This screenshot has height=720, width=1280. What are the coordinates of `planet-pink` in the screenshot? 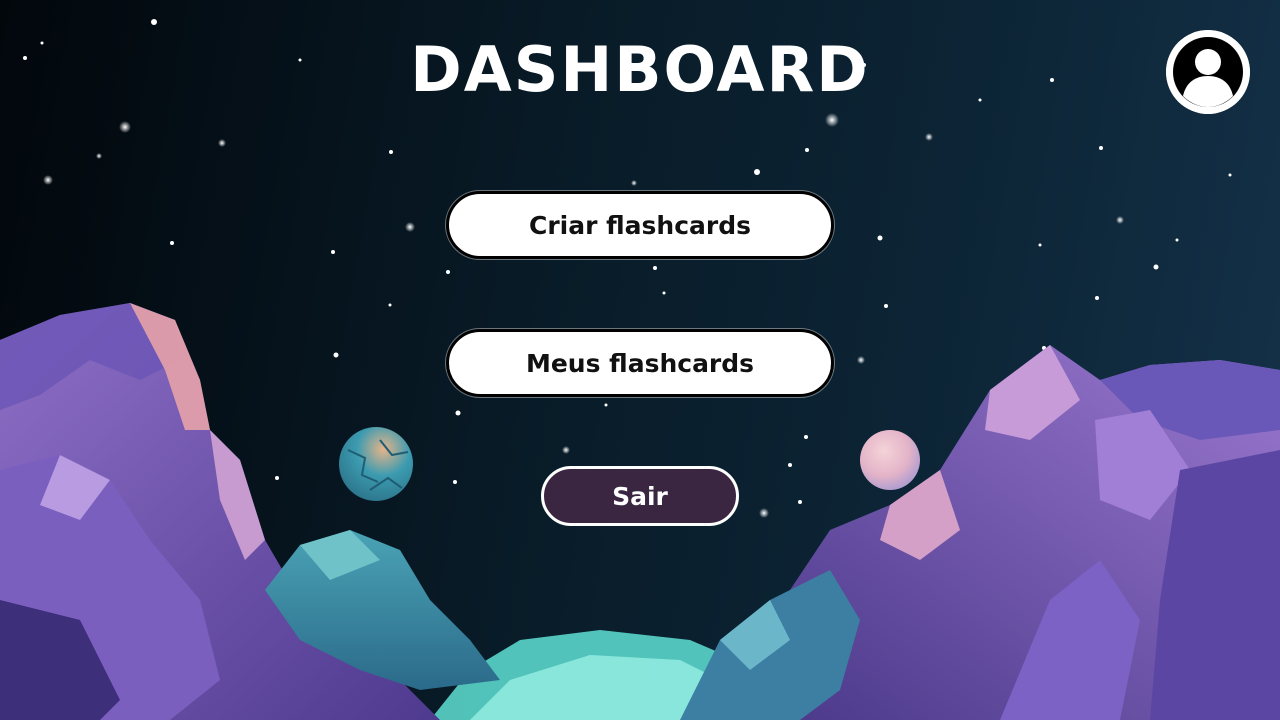 It's located at (890, 460).